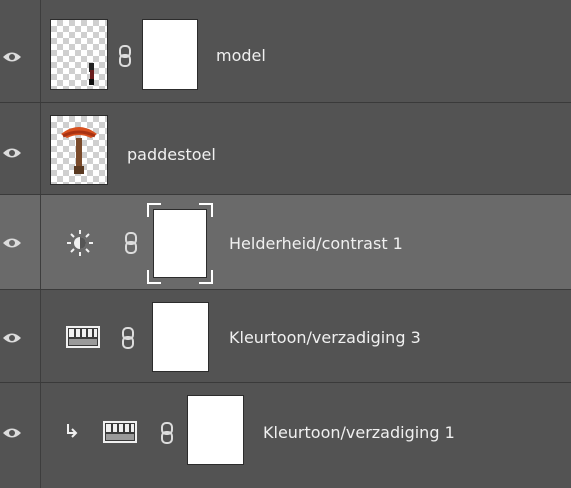 Image resolution: width=571 pixels, height=488 pixels. I want to click on layer-name: paddestoel, so click(171, 155).